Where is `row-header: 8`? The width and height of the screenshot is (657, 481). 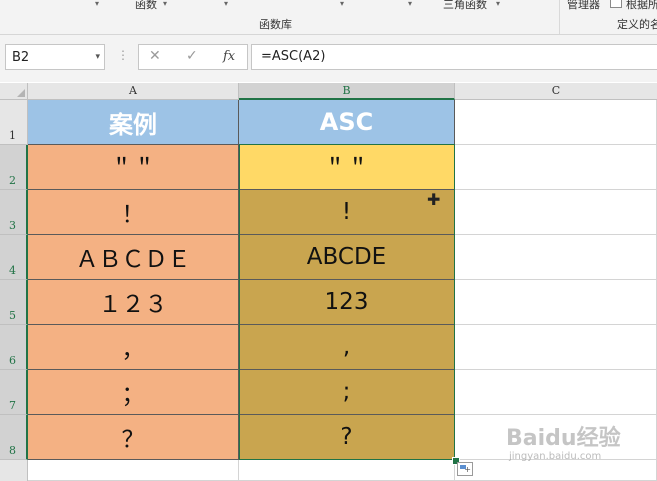 row-header: 8 is located at coordinates (14, 437).